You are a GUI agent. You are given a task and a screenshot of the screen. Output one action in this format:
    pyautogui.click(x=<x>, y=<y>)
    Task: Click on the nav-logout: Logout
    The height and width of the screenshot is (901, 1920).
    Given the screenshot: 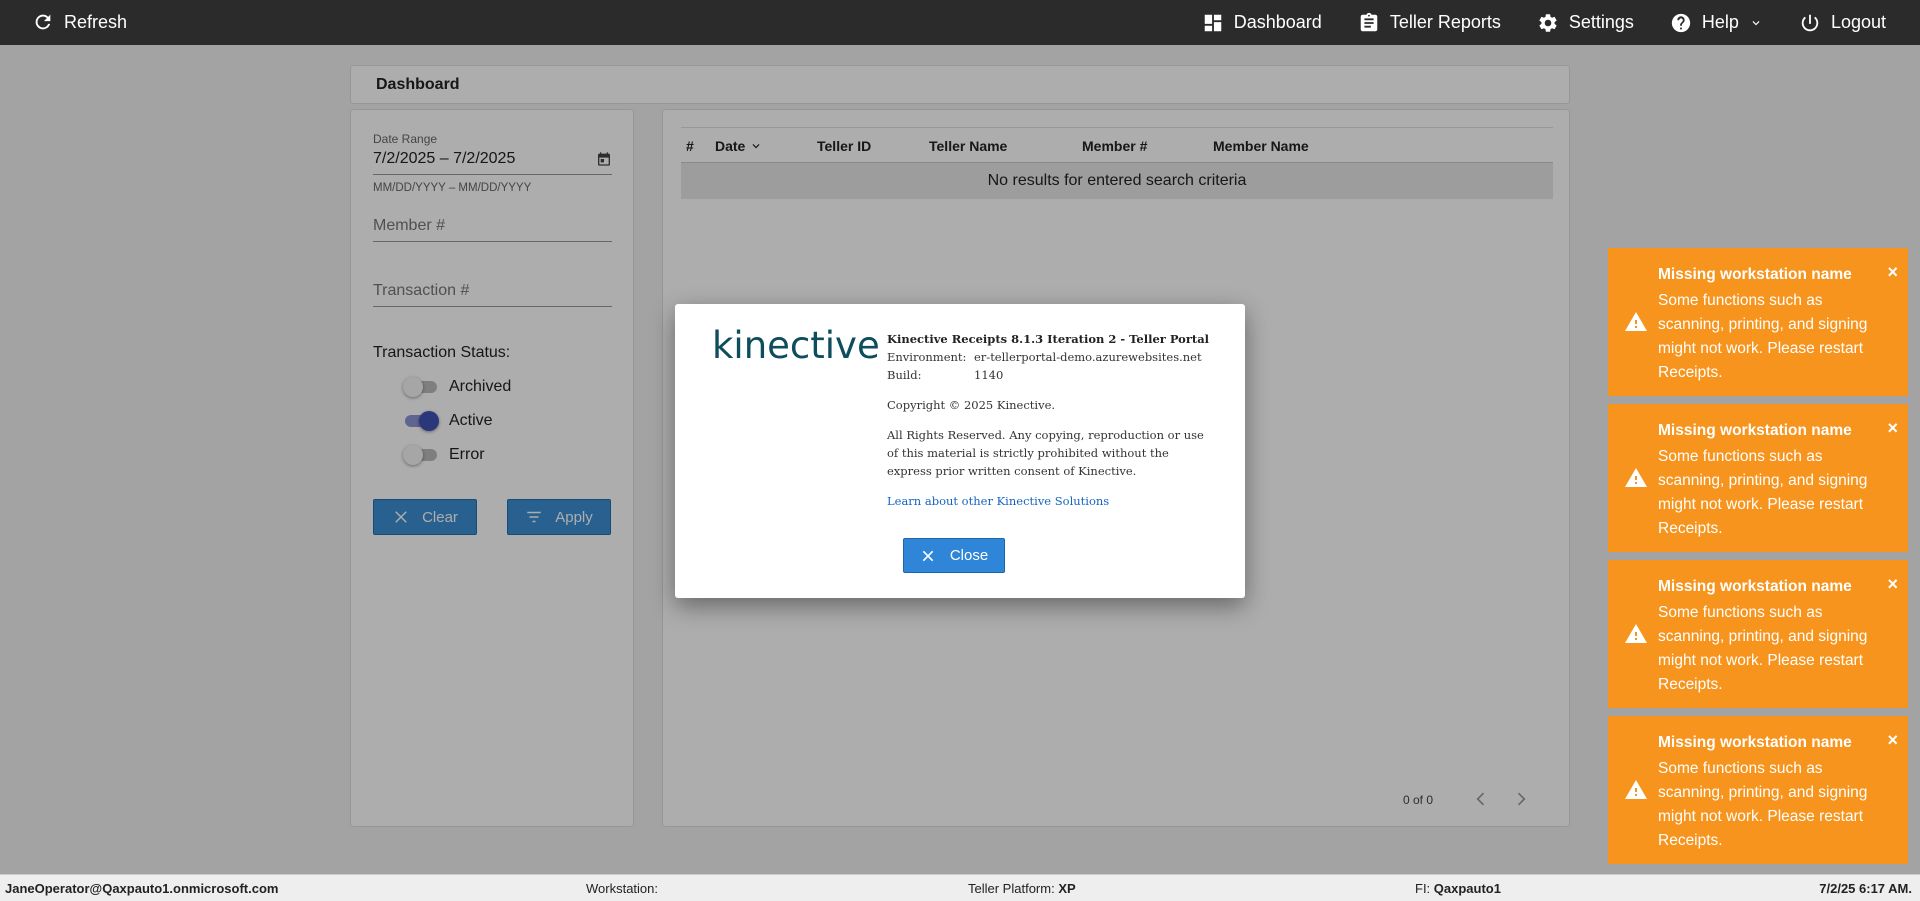 What is the action you would take?
    pyautogui.click(x=1842, y=23)
    